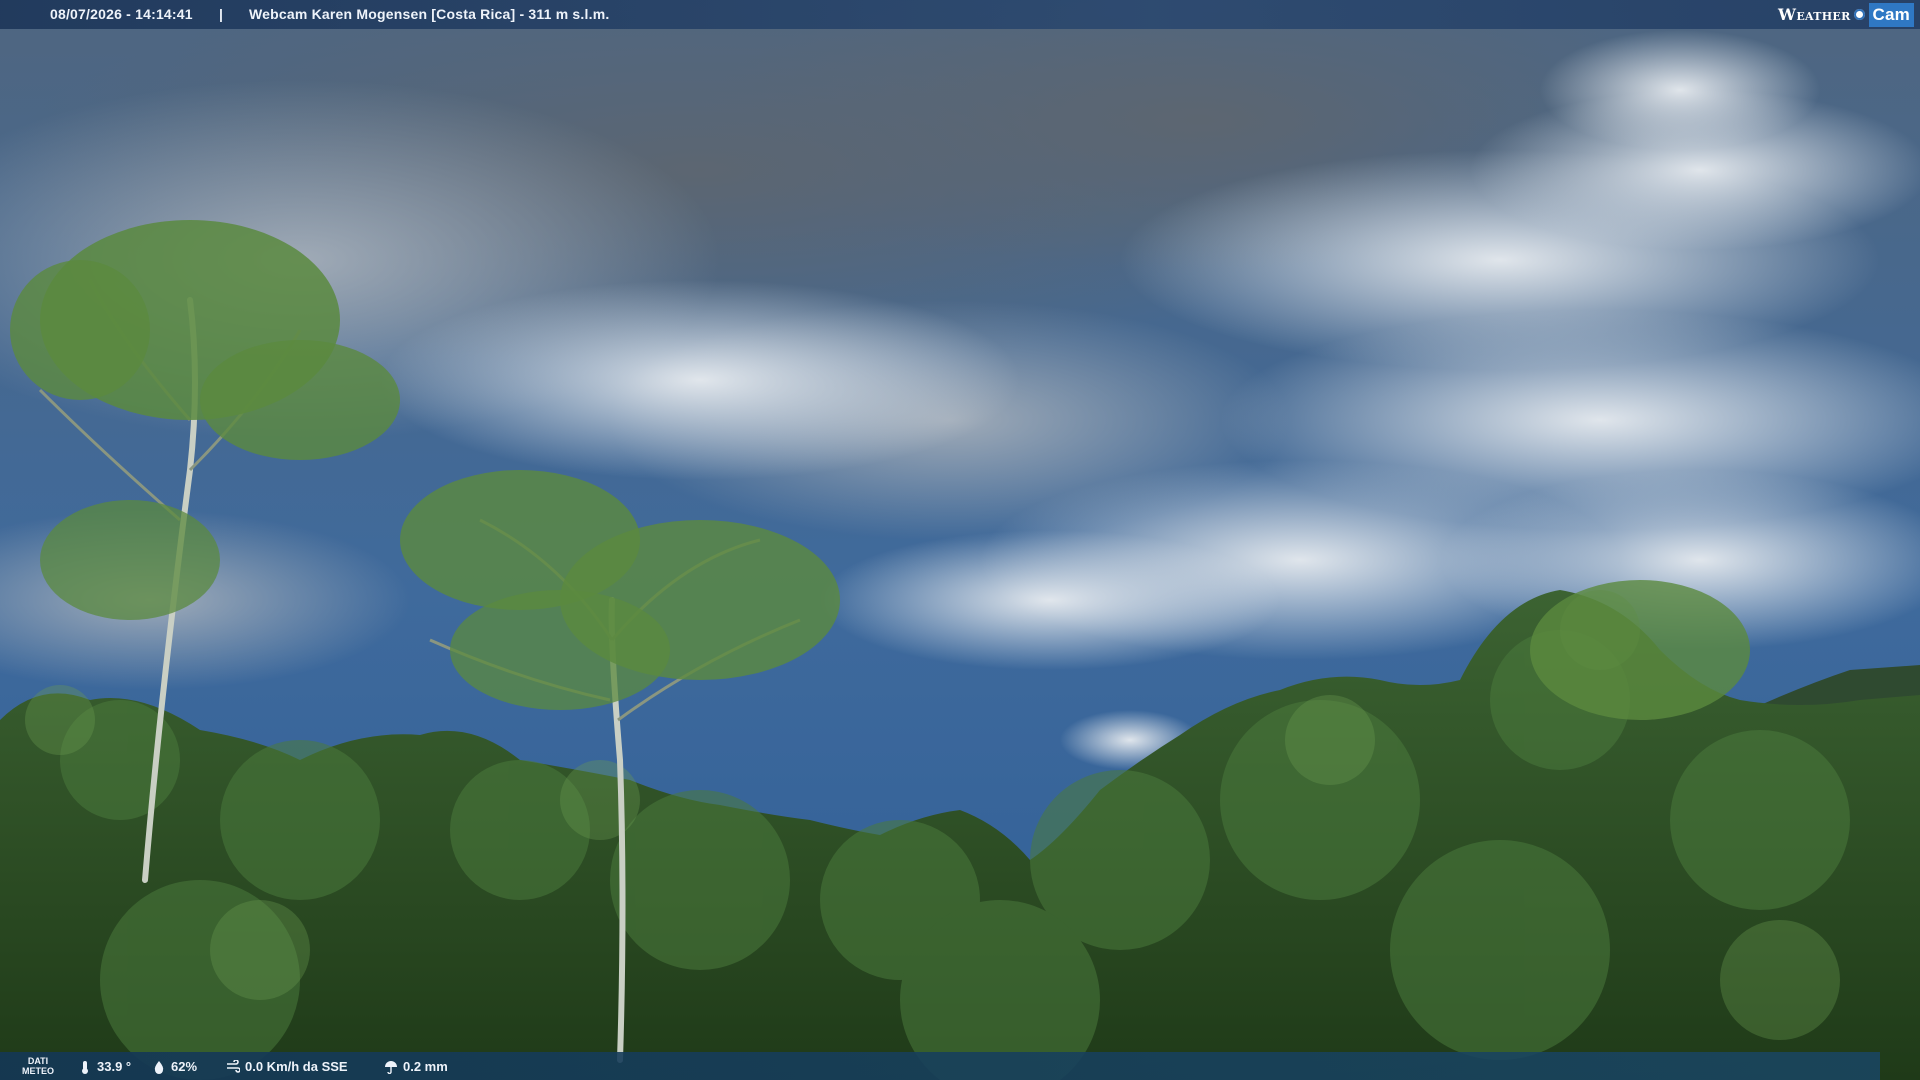  Describe the element at coordinates (38, 1071) in the screenshot. I see `meteo-label-line2: METEO` at that location.